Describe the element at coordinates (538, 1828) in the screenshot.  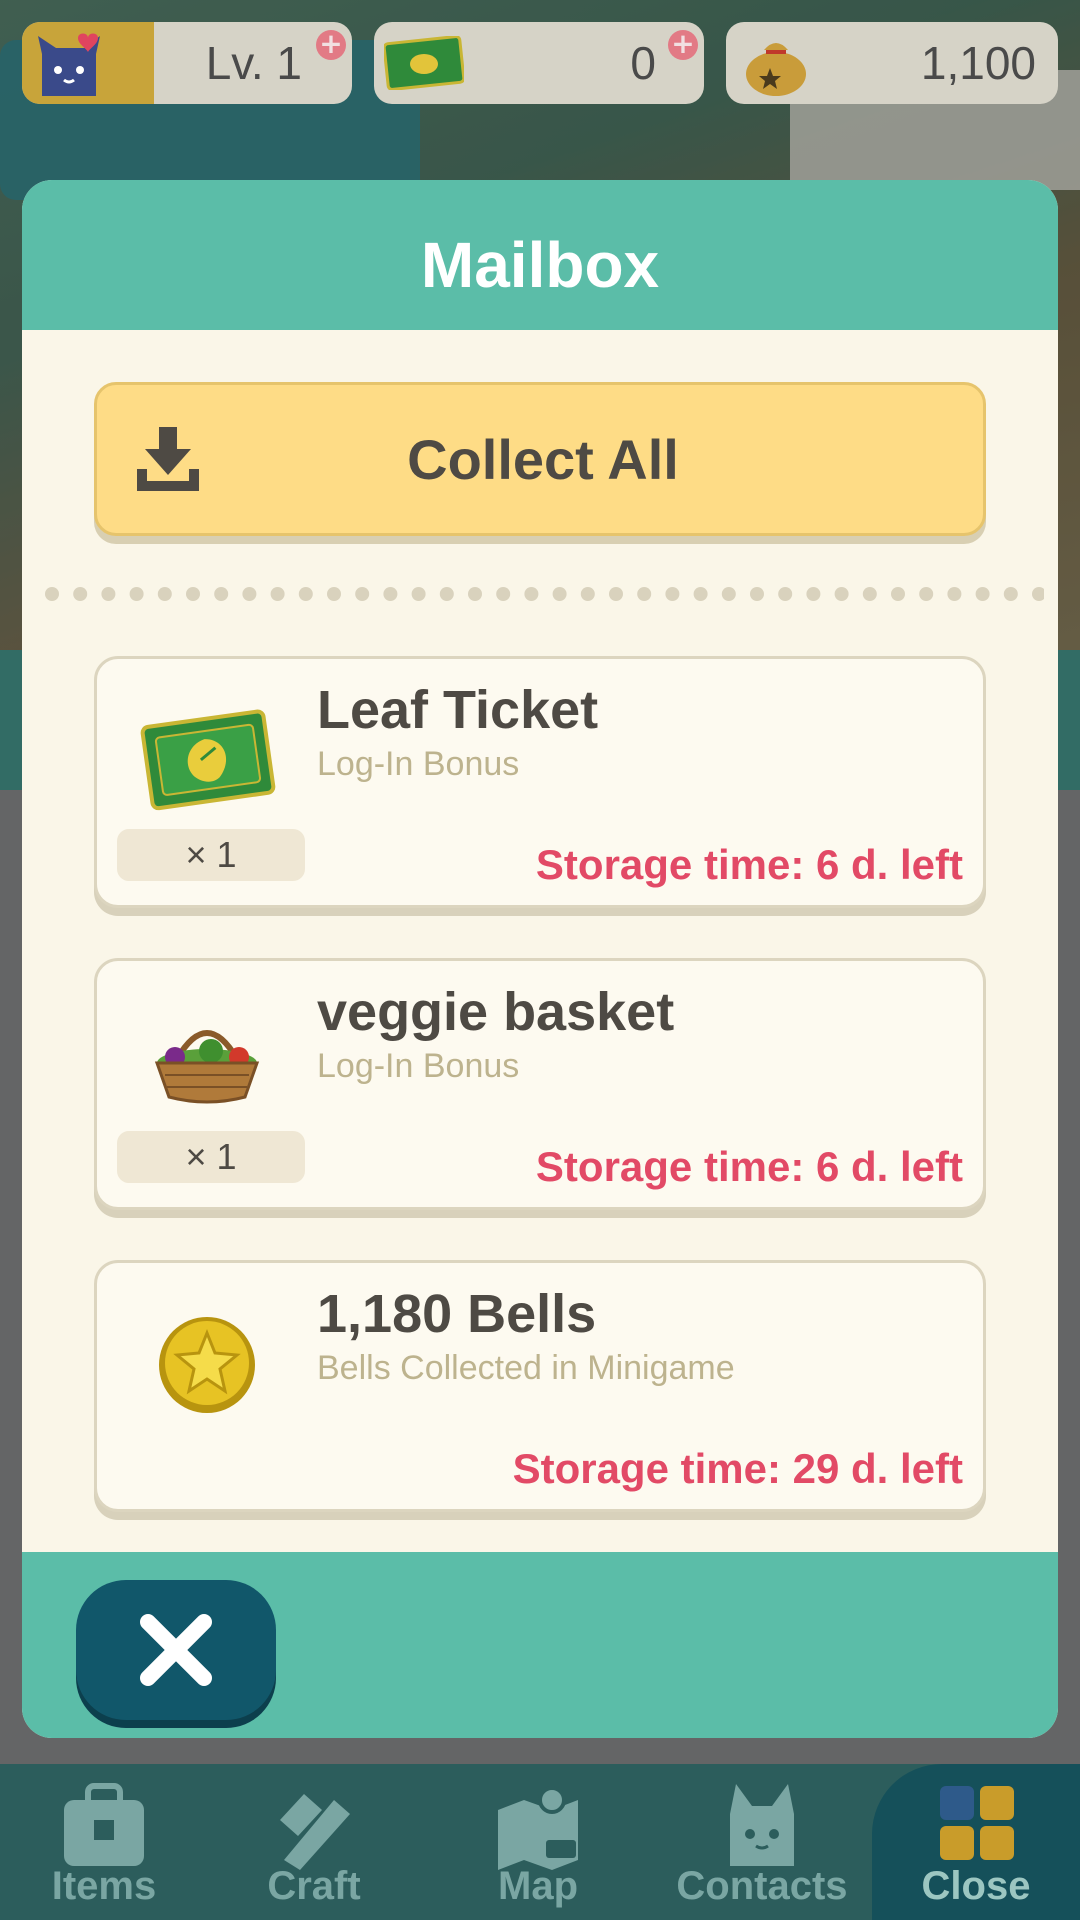
I see `map-icon` at that location.